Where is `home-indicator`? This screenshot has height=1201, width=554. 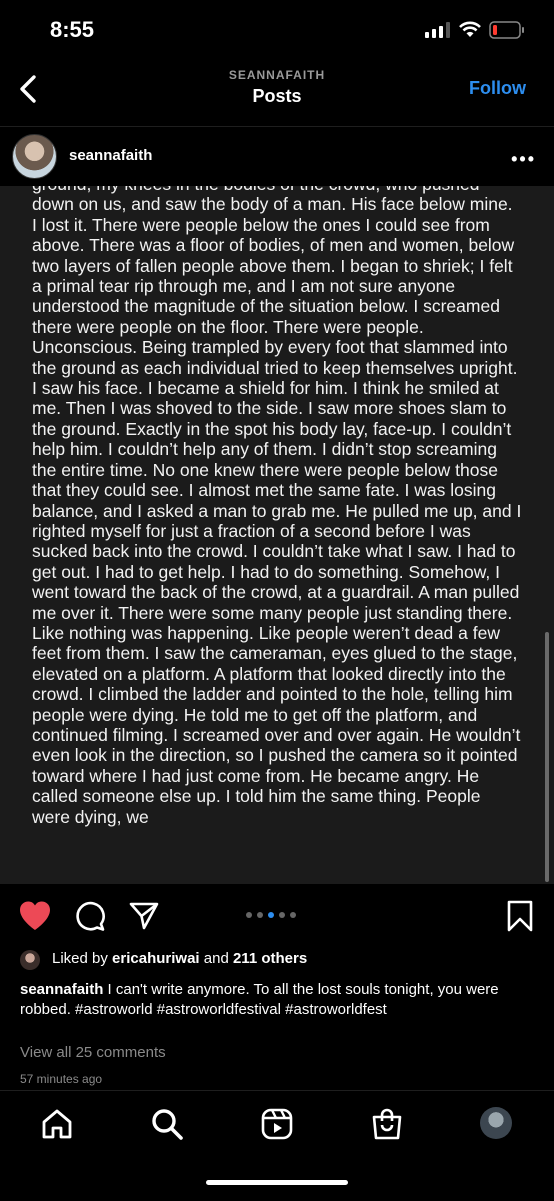 home-indicator is located at coordinates (277, 1182).